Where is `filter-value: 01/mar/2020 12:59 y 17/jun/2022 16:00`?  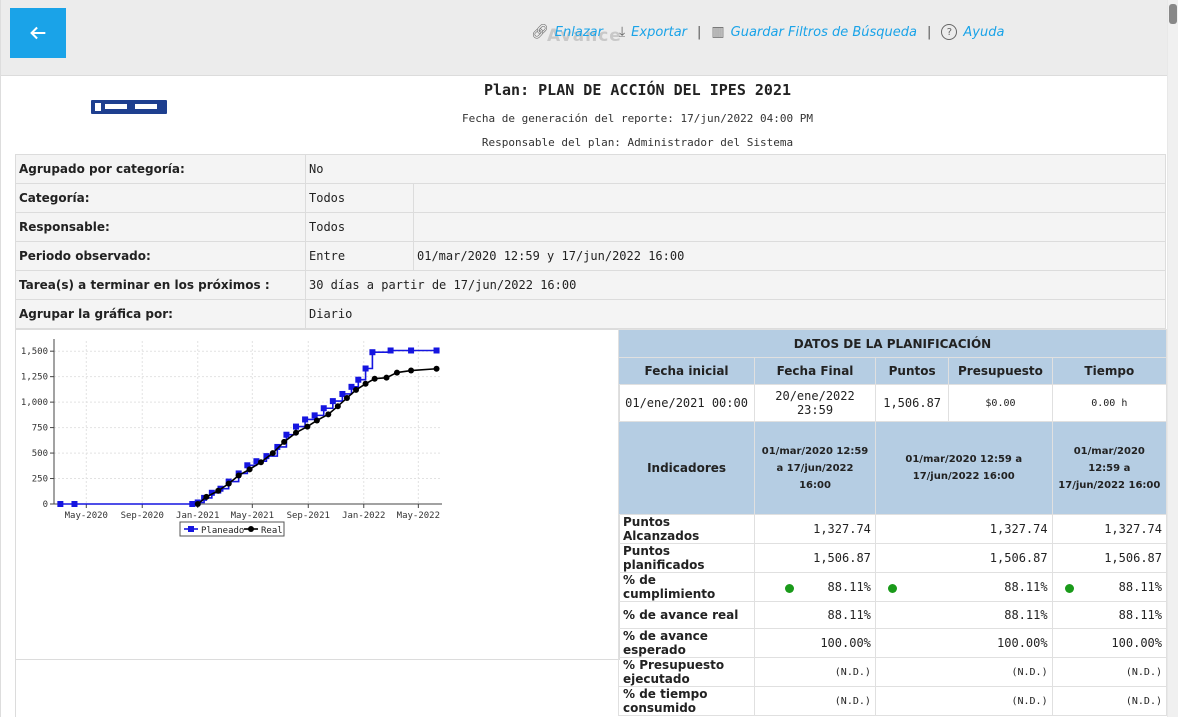 filter-value: 01/mar/2020 12:59 y 17/jun/2022 16:00 is located at coordinates (789, 256).